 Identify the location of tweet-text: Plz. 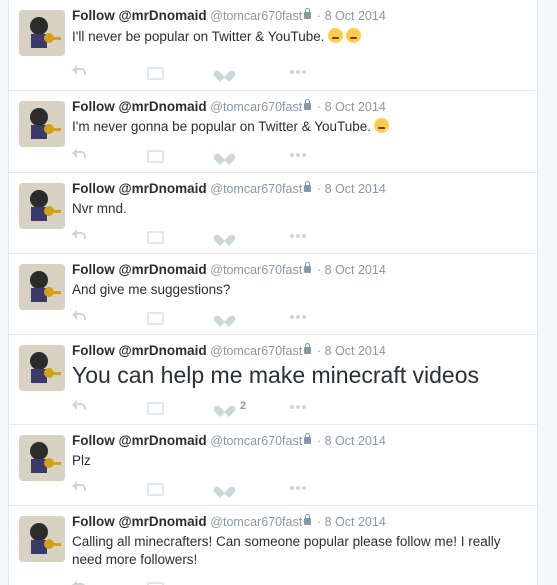
(81, 460).